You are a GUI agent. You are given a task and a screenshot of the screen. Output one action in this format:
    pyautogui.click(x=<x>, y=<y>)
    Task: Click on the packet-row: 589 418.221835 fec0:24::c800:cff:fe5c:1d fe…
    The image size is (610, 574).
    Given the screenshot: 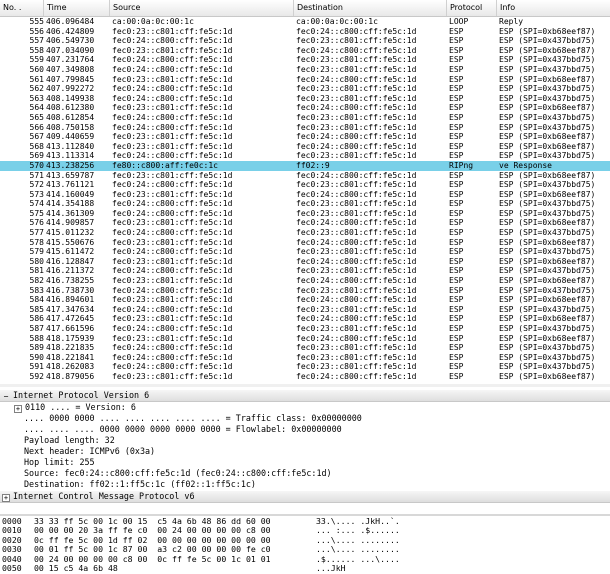 What is the action you would take?
    pyautogui.click(x=305, y=348)
    